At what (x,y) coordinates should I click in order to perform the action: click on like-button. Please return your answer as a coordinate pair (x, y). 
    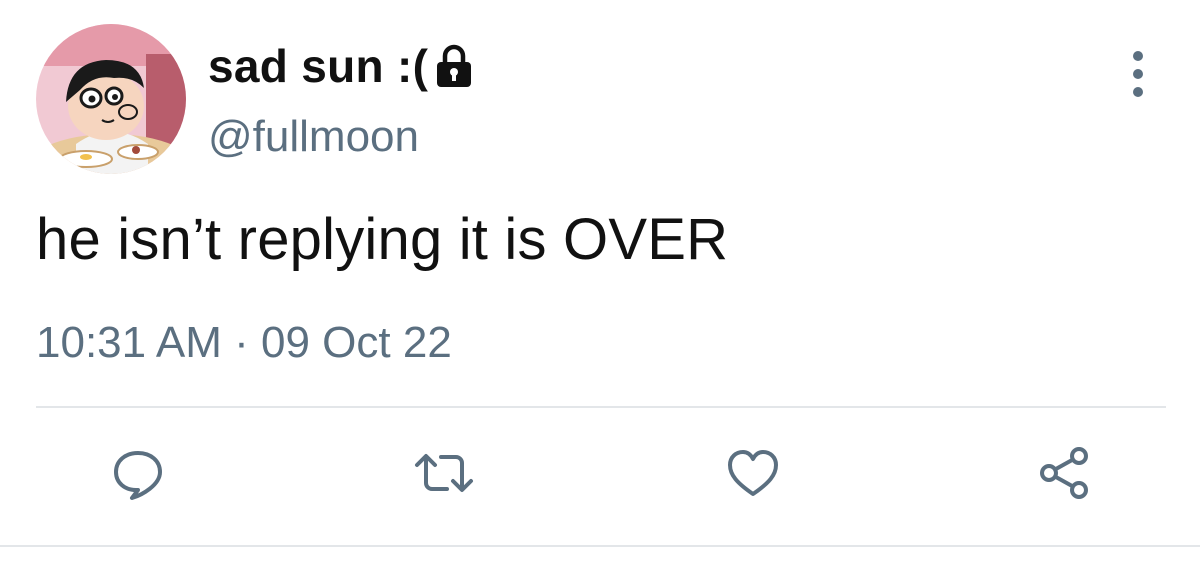
    Looking at the image, I should click on (753, 475).